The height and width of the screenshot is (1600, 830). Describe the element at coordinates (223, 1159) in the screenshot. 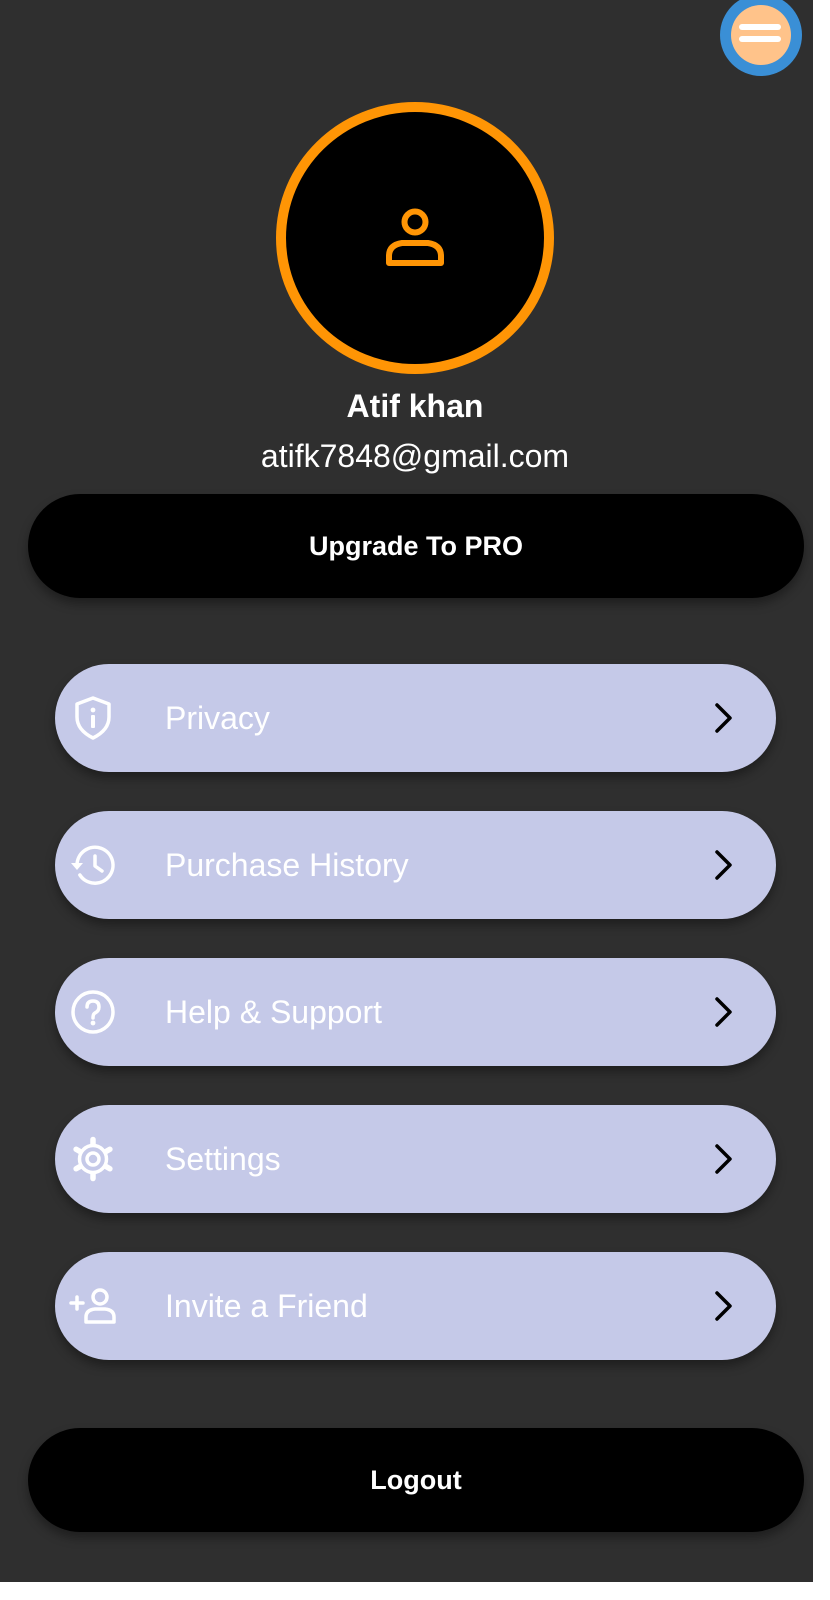

I see `menu-item-label: Settings` at that location.